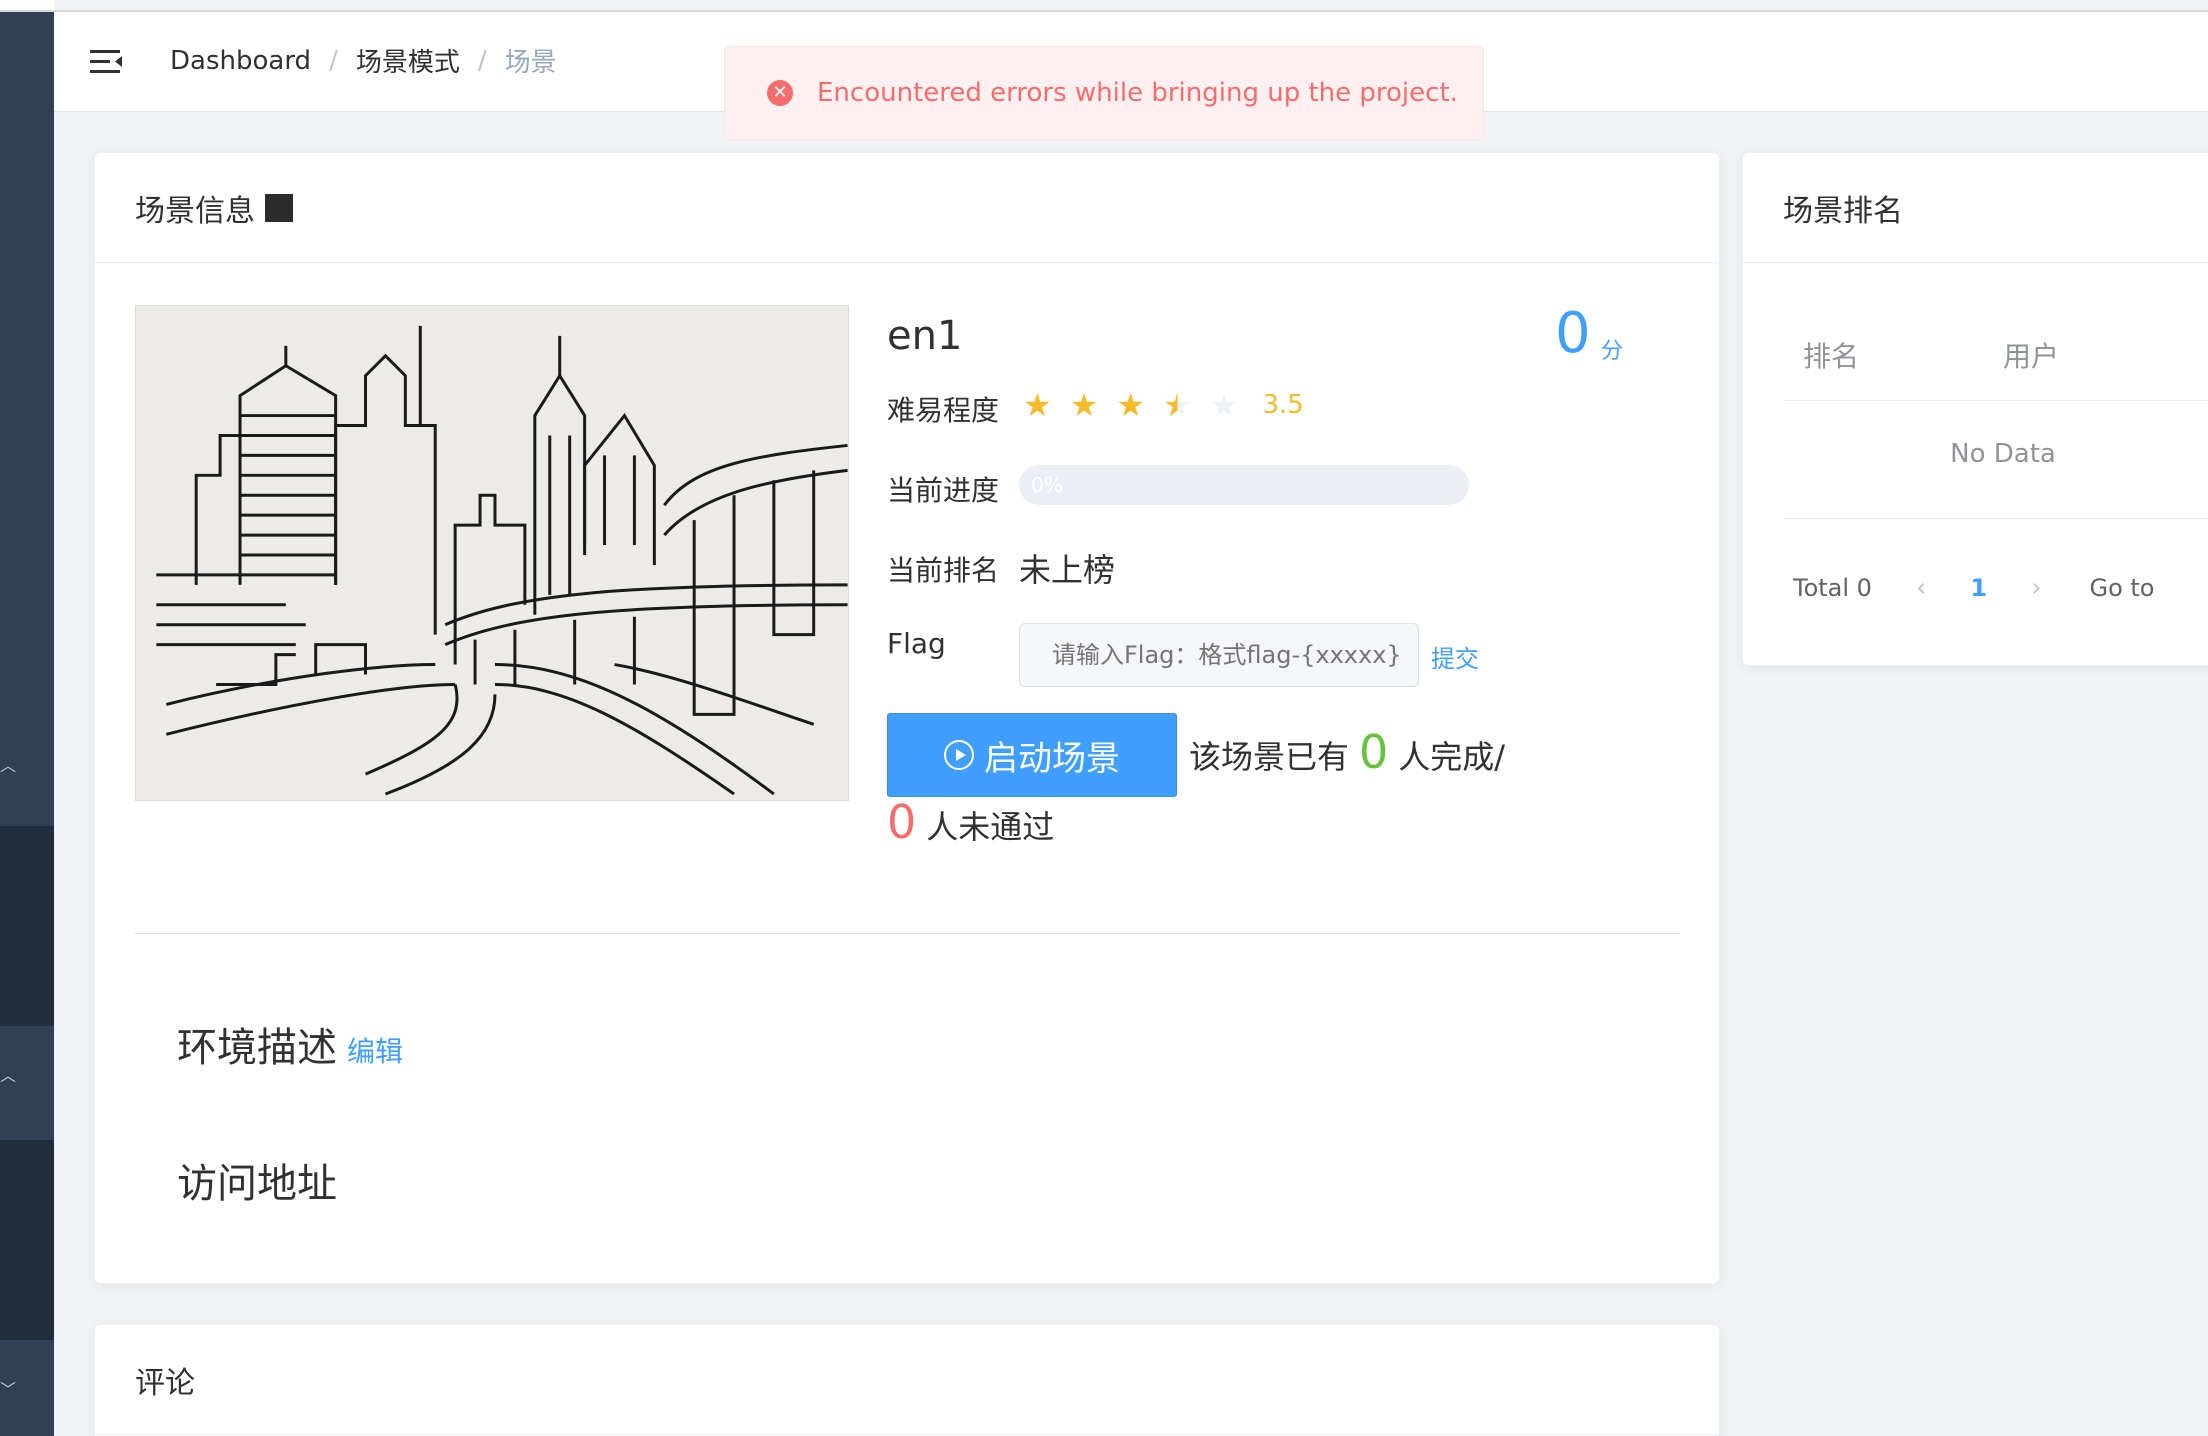  I want to click on comment-title: 评论, so click(165, 1383).